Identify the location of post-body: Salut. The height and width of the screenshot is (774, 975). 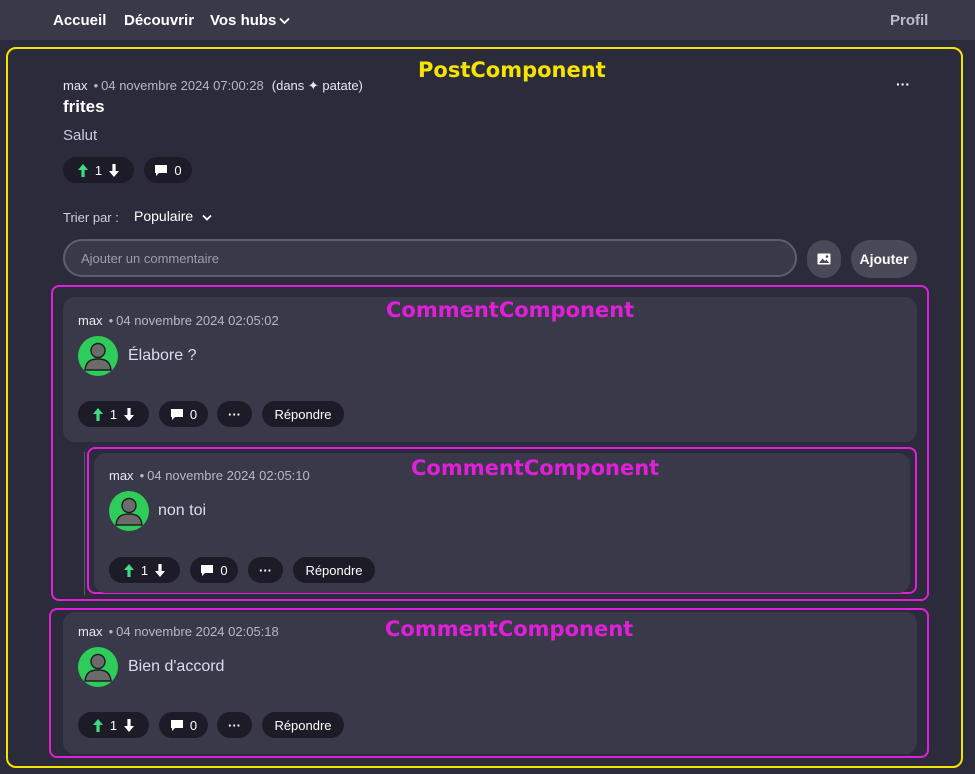
(80, 135).